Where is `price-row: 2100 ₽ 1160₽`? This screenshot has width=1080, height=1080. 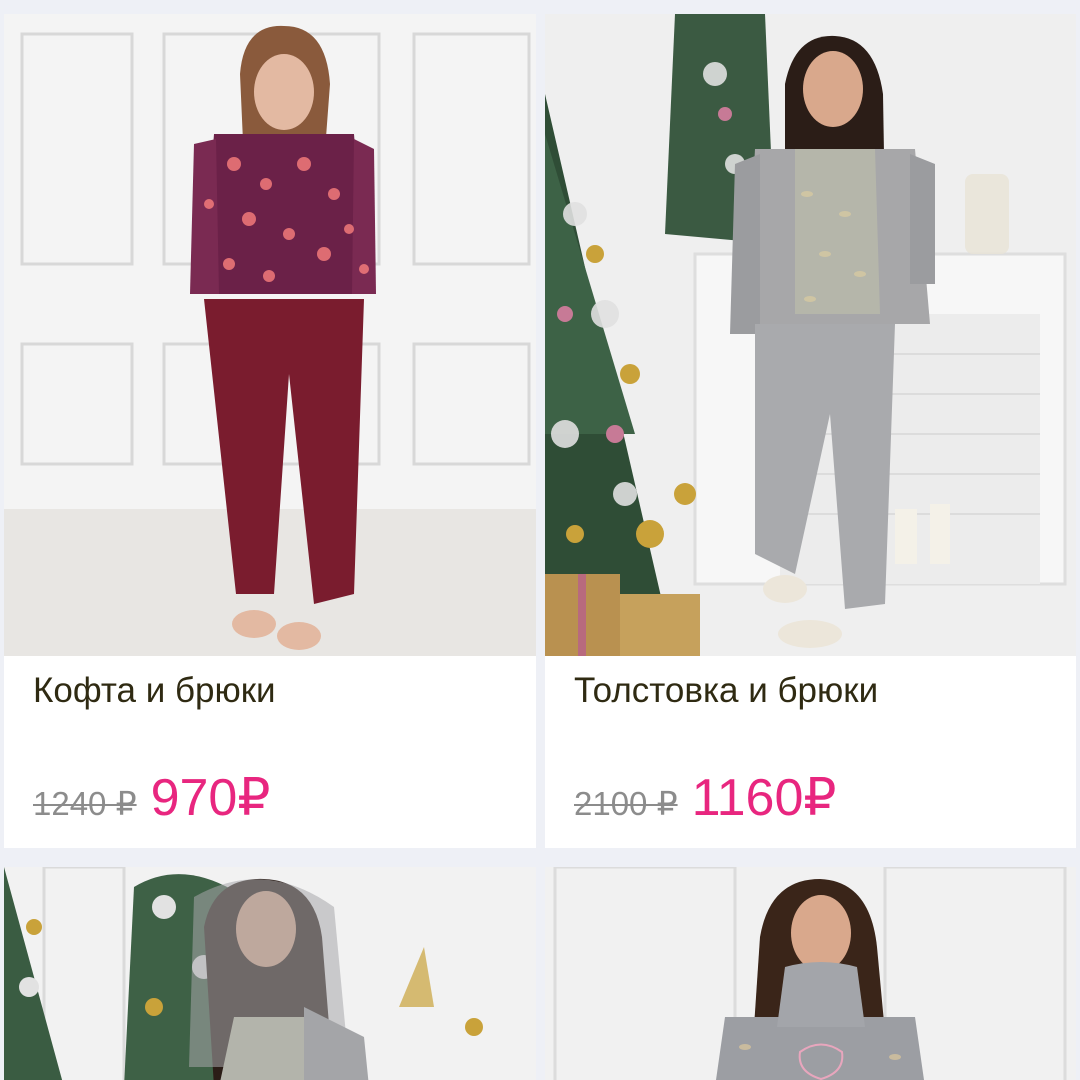 price-row: 2100 ₽ 1160₽ is located at coordinates (705, 798).